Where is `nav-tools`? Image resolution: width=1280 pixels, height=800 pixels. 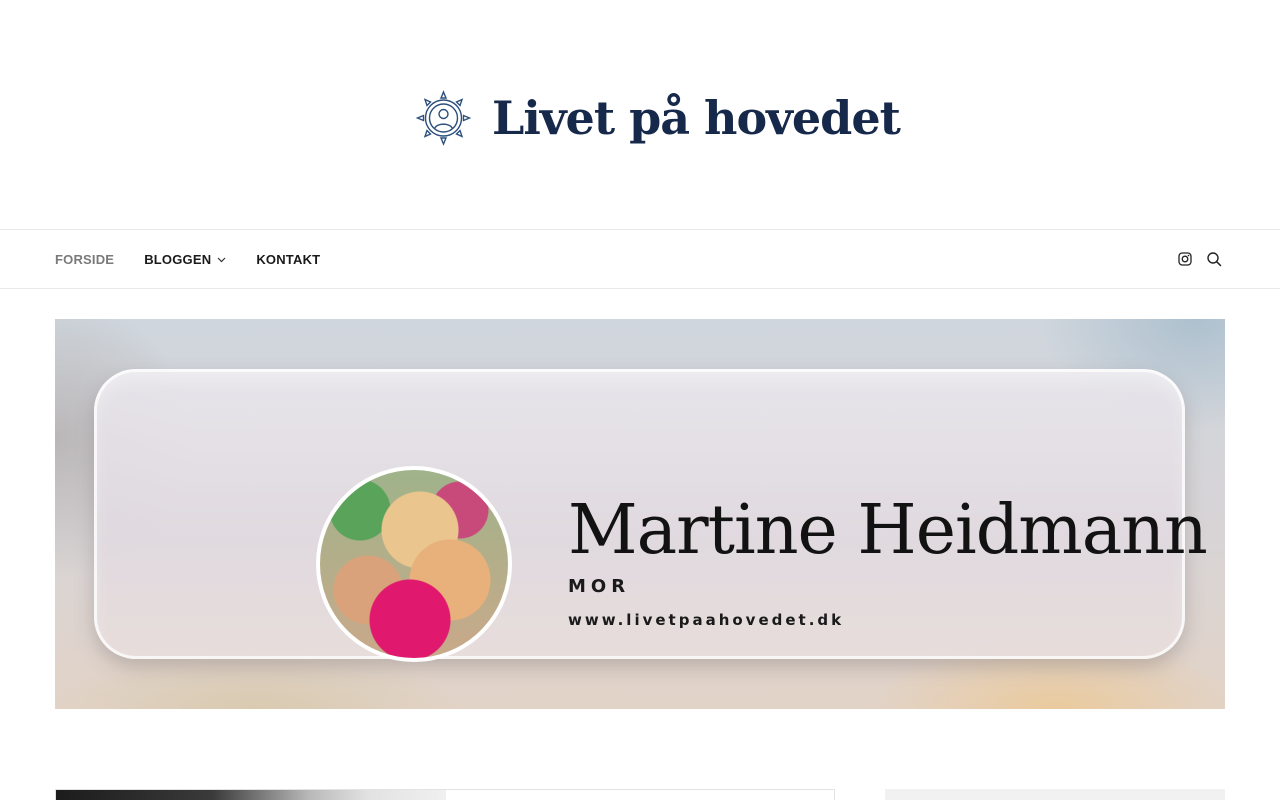
nav-tools is located at coordinates (1193, 259).